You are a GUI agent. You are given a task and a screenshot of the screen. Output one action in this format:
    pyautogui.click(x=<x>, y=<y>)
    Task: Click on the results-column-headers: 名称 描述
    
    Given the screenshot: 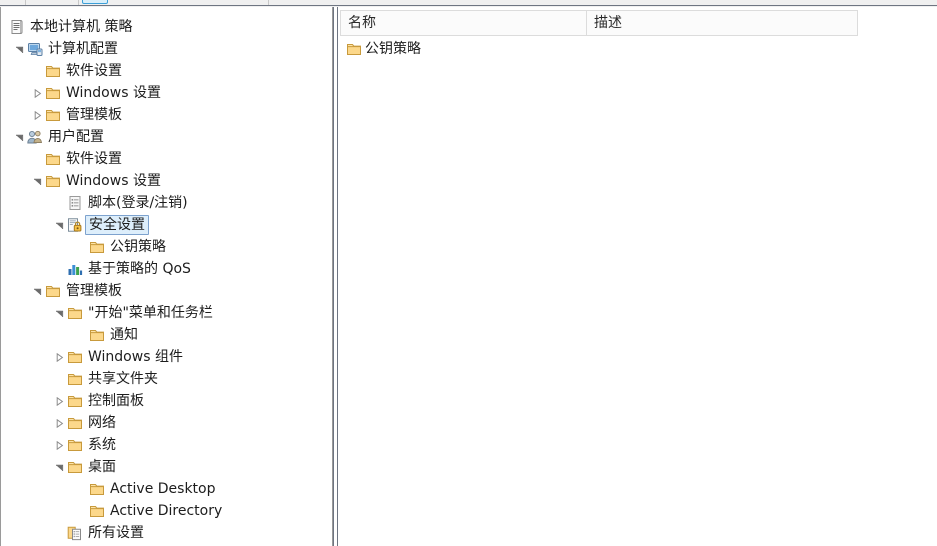 What is the action you would take?
    pyautogui.click(x=638, y=23)
    